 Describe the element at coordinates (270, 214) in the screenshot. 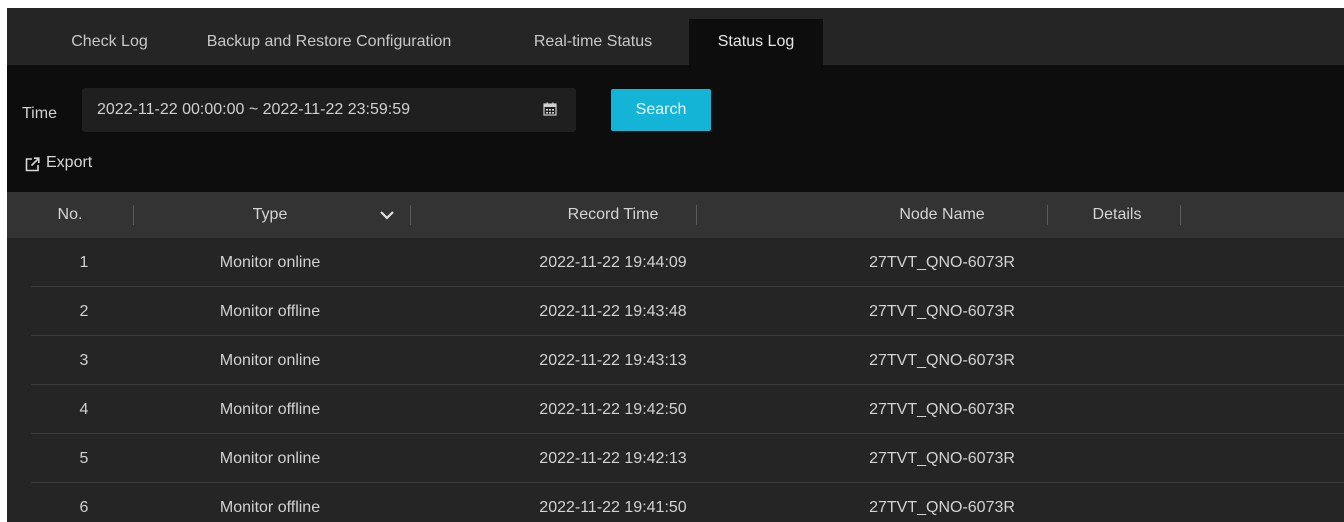

I see `column-header-type: Type` at that location.